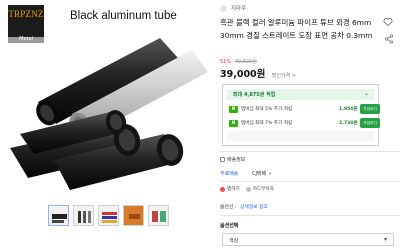 The image size is (400, 252). I want to click on benefit-footer, so click(300, 136).